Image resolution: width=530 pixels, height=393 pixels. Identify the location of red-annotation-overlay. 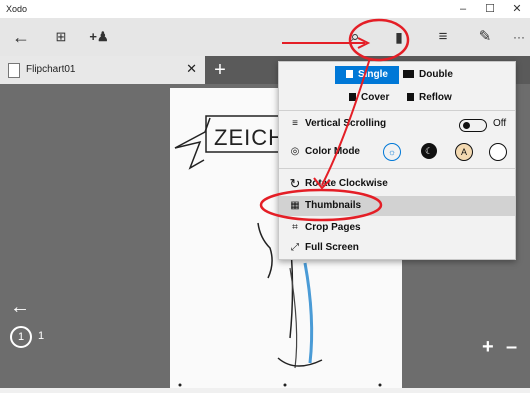
(334, 120).